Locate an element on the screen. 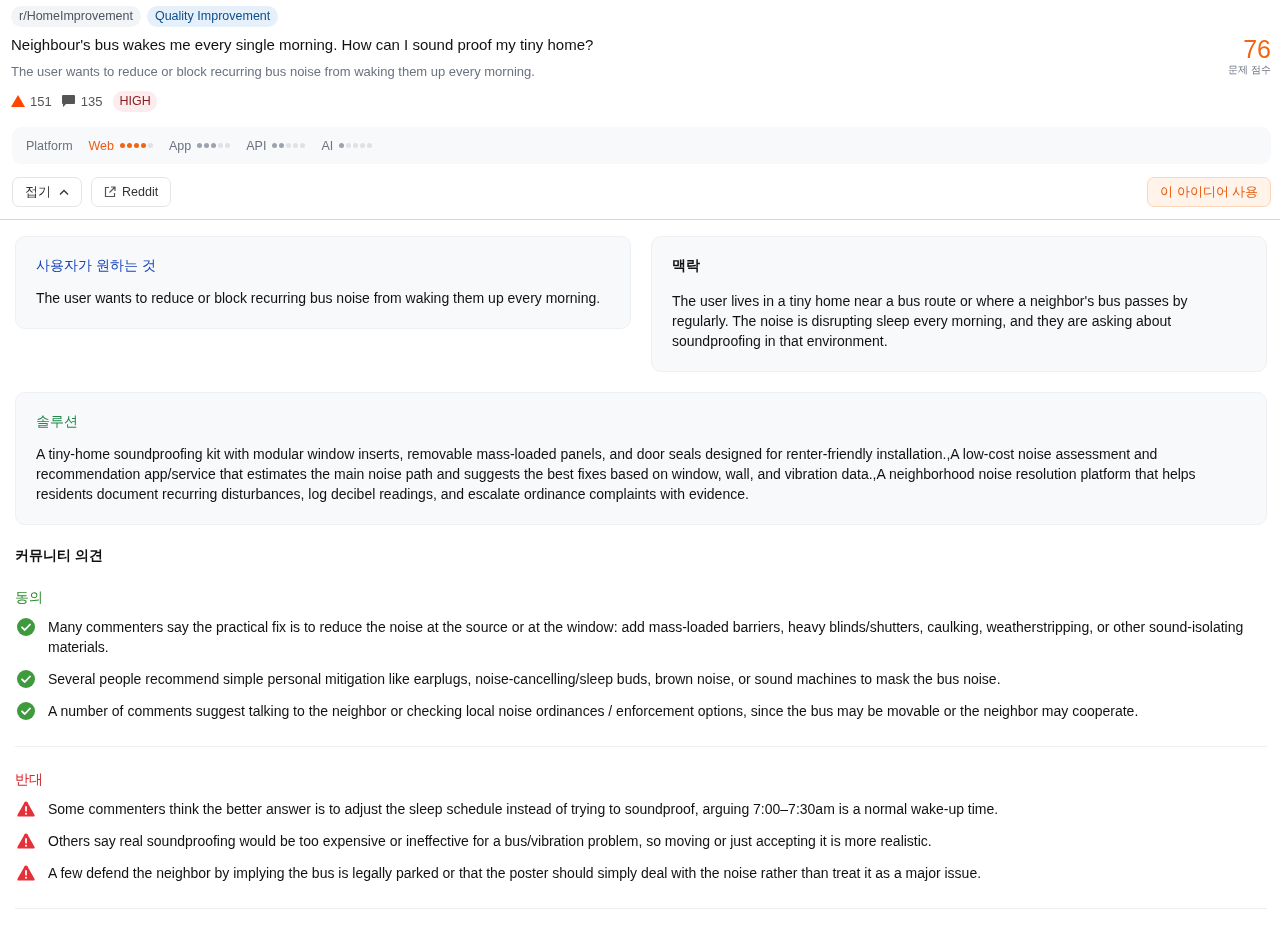  priority-badge: HIGH is located at coordinates (135, 101).